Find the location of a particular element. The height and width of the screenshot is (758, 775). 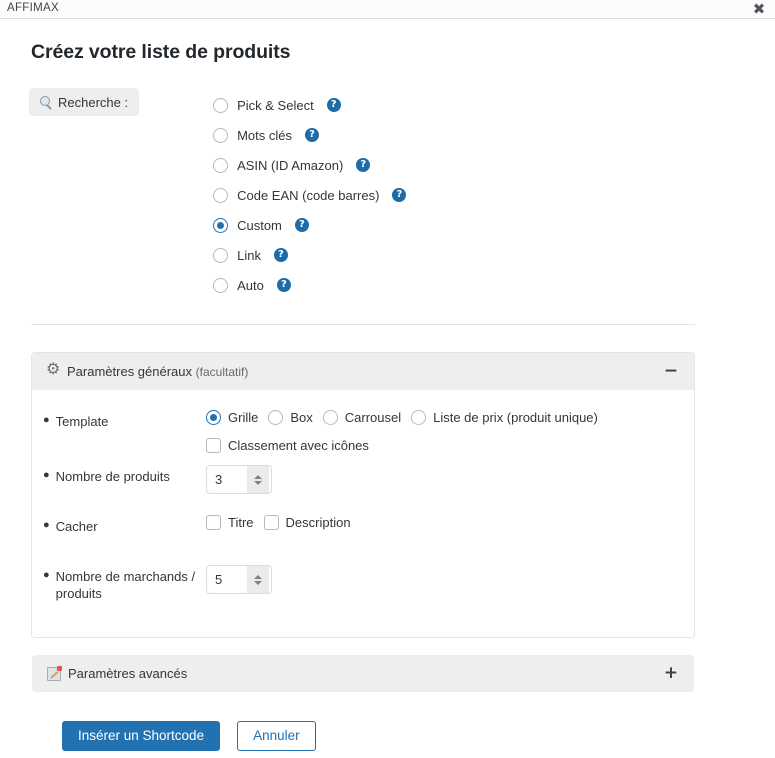

checkbox-hide-description: Description is located at coordinates (307, 522).